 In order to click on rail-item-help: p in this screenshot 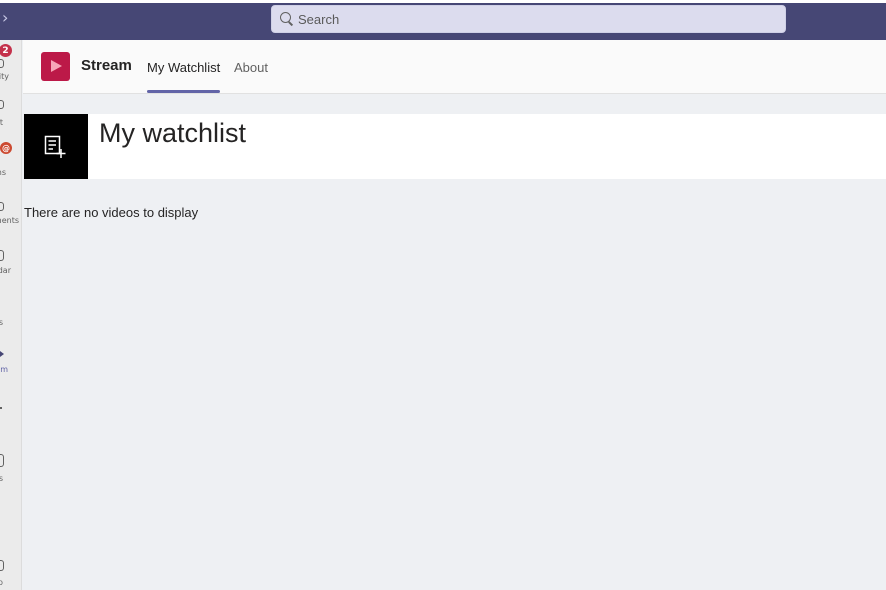, I will do `click(11, 573)`.